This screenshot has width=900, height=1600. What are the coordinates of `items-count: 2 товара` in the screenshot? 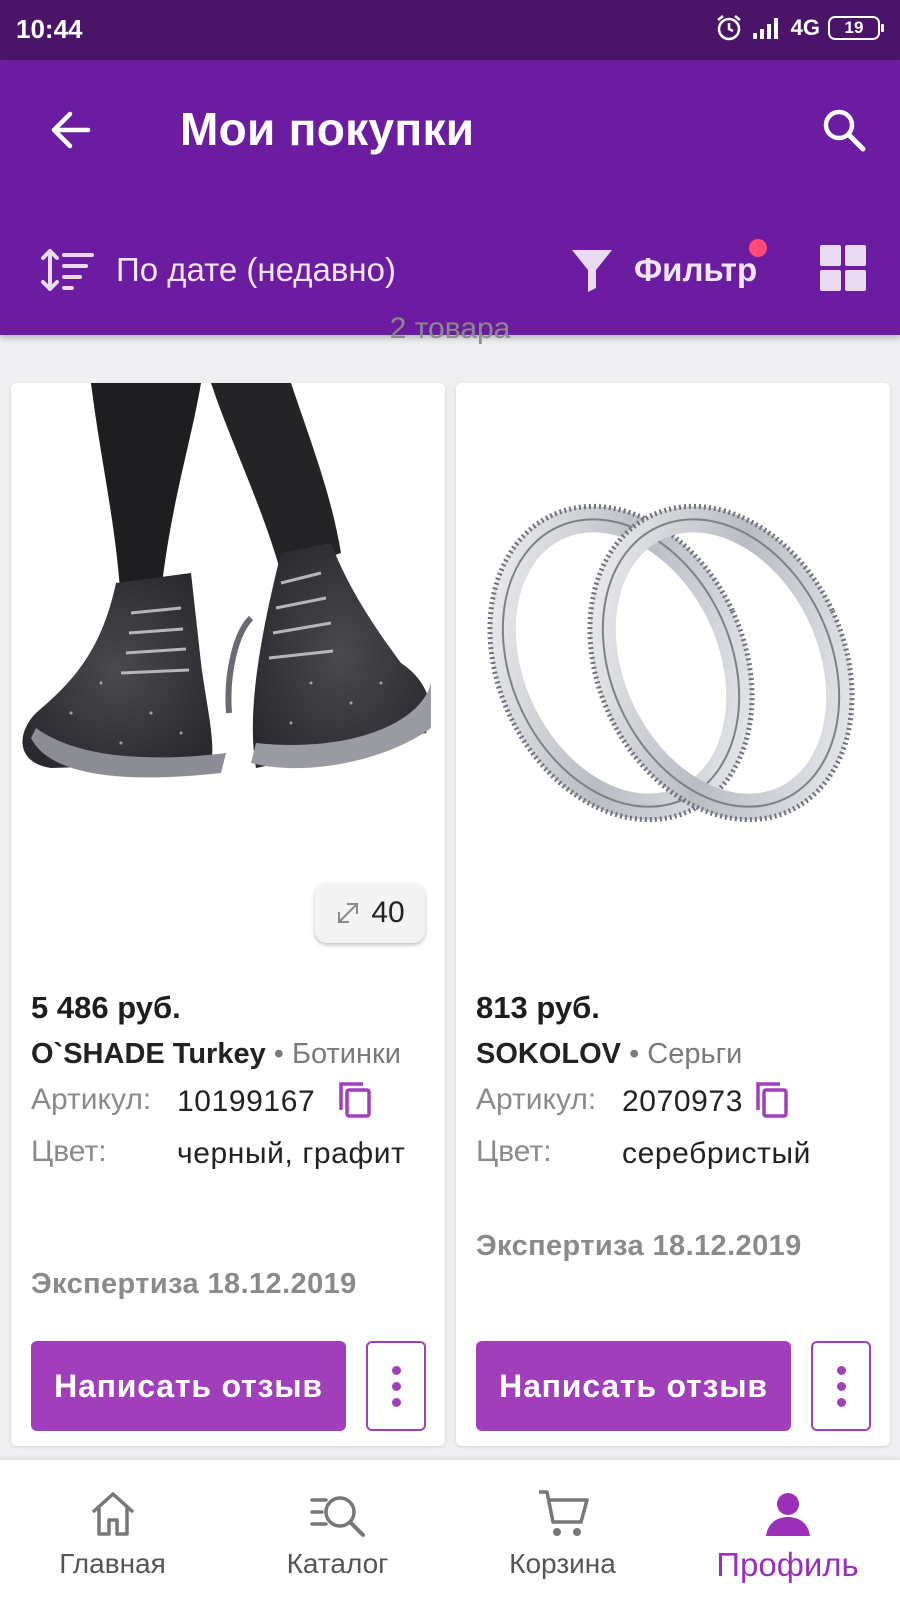 It's located at (450, 328).